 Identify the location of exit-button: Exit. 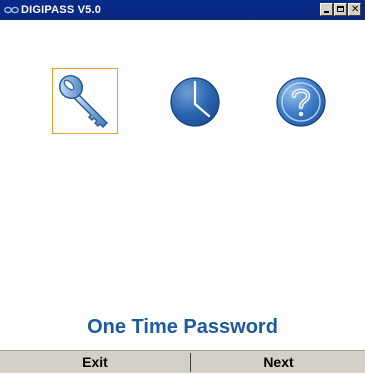
(95, 362).